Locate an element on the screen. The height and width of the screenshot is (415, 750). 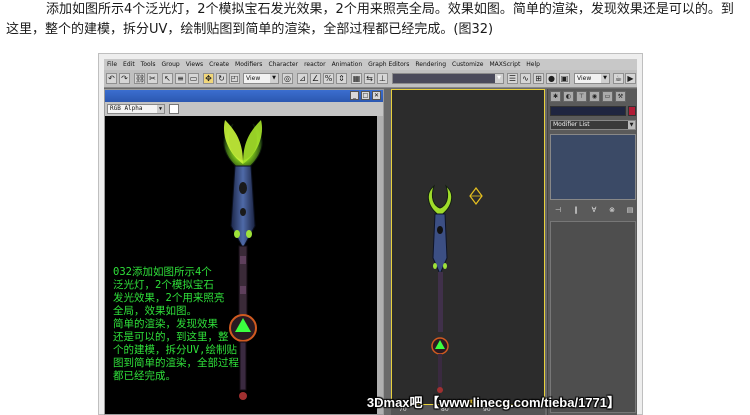
schematic-view-icon: ⊞ is located at coordinates (538, 78).